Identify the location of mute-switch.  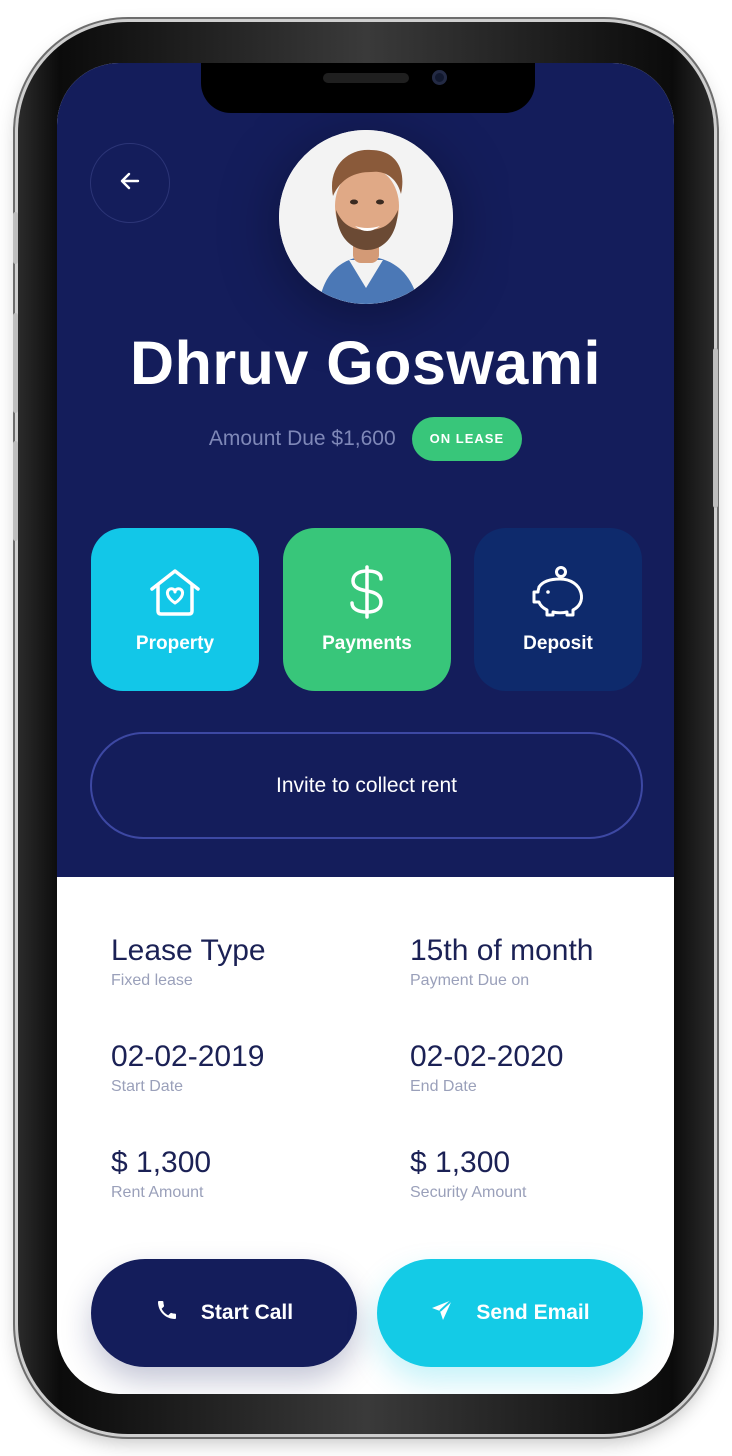
(15, 238).